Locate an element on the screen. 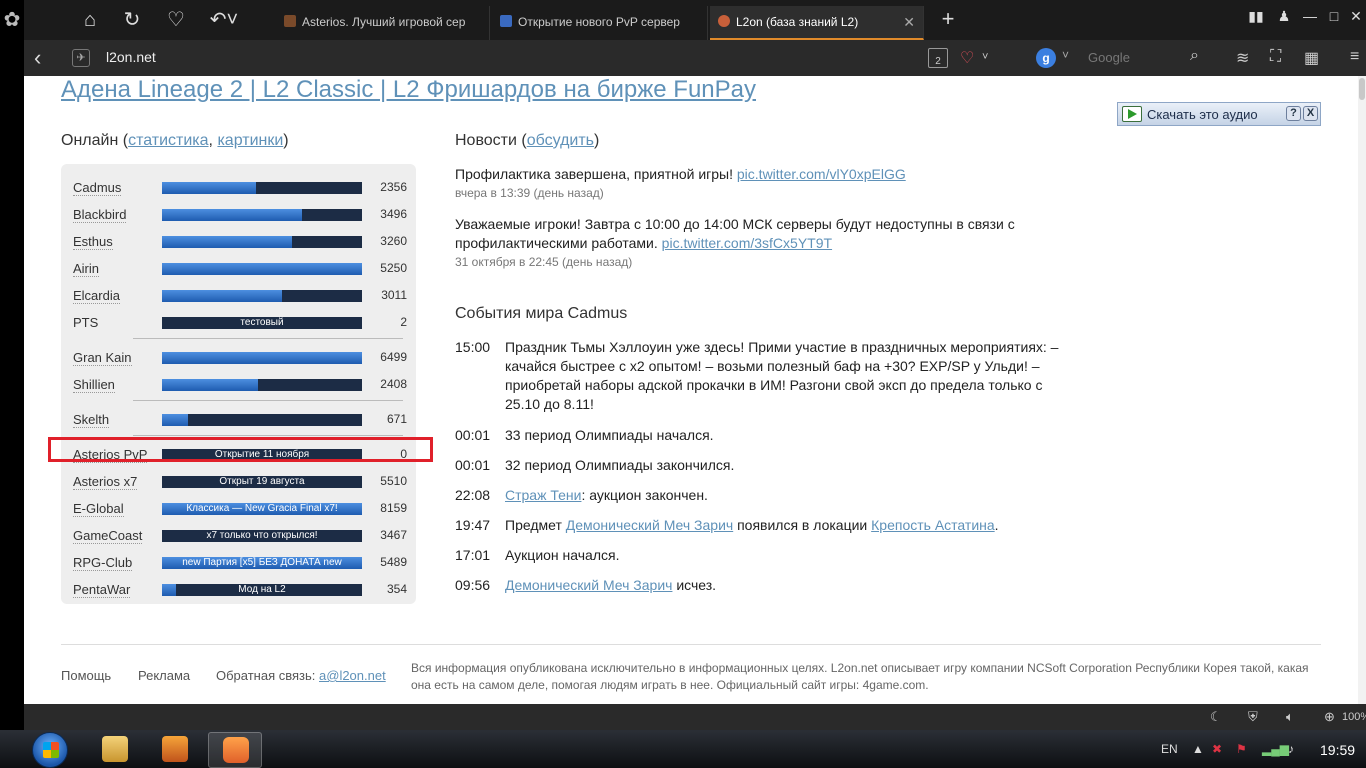 The height and width of the screenshot is (768, 1366). flag-tray-icon: ⚑ is located at coordinates (1241, 749).